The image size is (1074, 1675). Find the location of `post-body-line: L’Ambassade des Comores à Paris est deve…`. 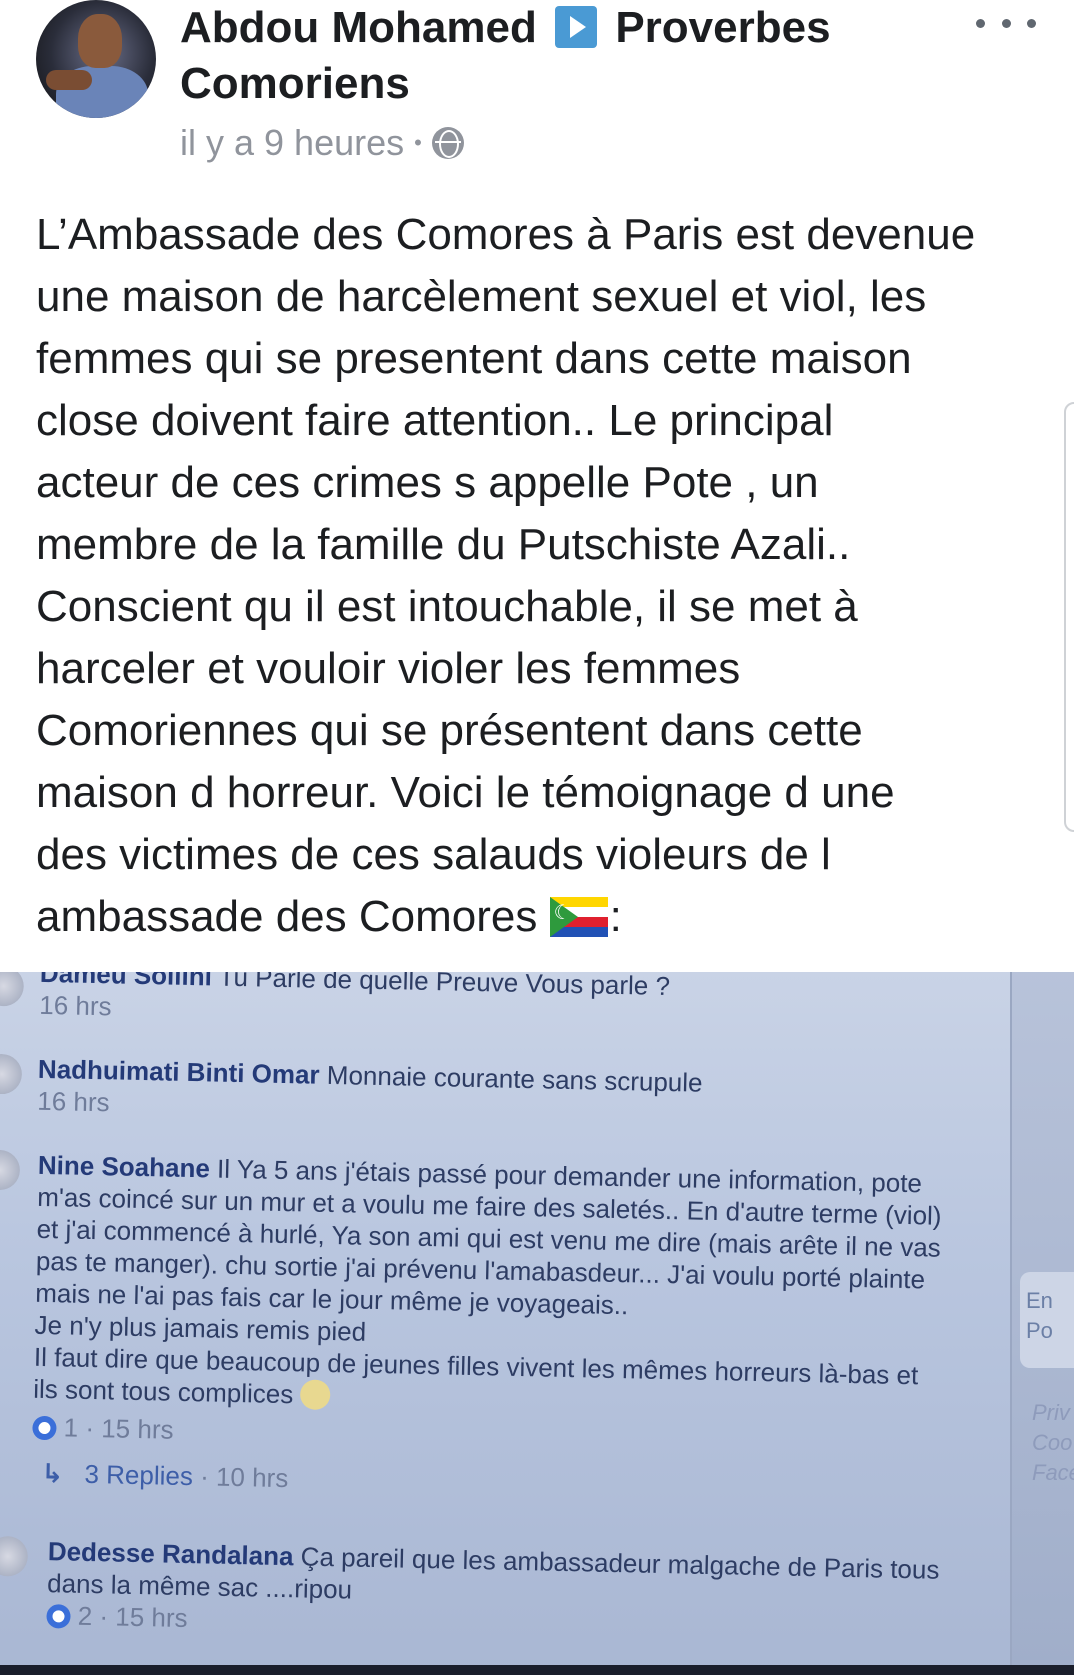

post-body-line: L’Ambassade des Comores à Paris est deve… is located at coordinates (506, 234).